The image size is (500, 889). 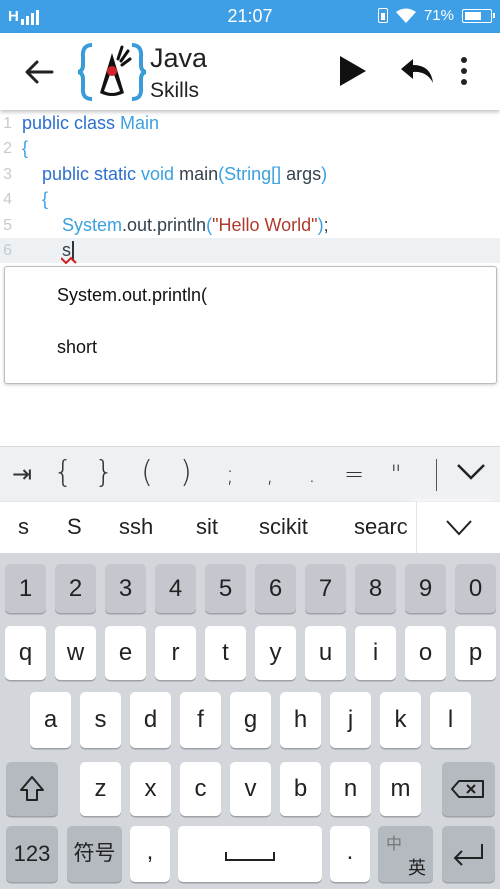 What do you see at coordinates (473, 15) in the screenshot?
I see `battery-fill` at bounding box center [473, 15].